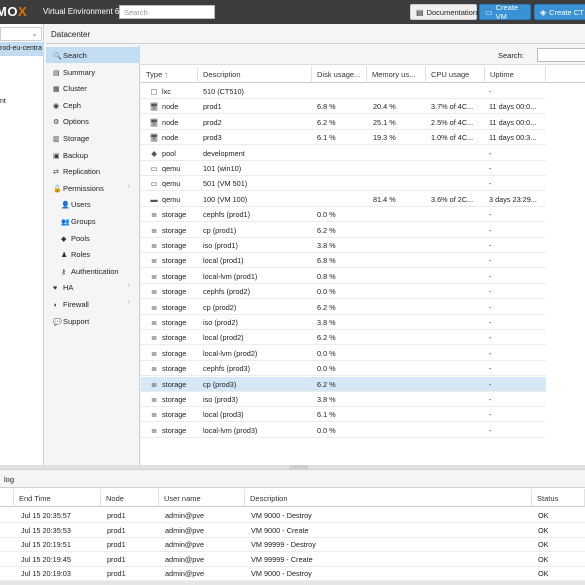  What do you see at coordinates (292, 479) in the screenshot?
I see `log-tab: log` at bounding box center [292, 479].